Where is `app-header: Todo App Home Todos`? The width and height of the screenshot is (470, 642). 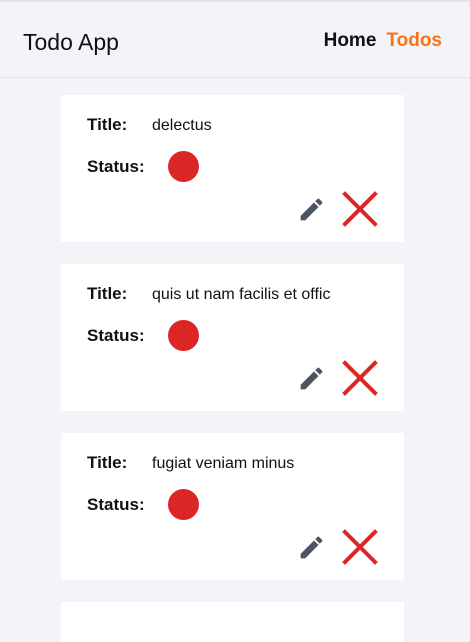
app-header: Todo App Home Todos is located at coordinates (235, 39).